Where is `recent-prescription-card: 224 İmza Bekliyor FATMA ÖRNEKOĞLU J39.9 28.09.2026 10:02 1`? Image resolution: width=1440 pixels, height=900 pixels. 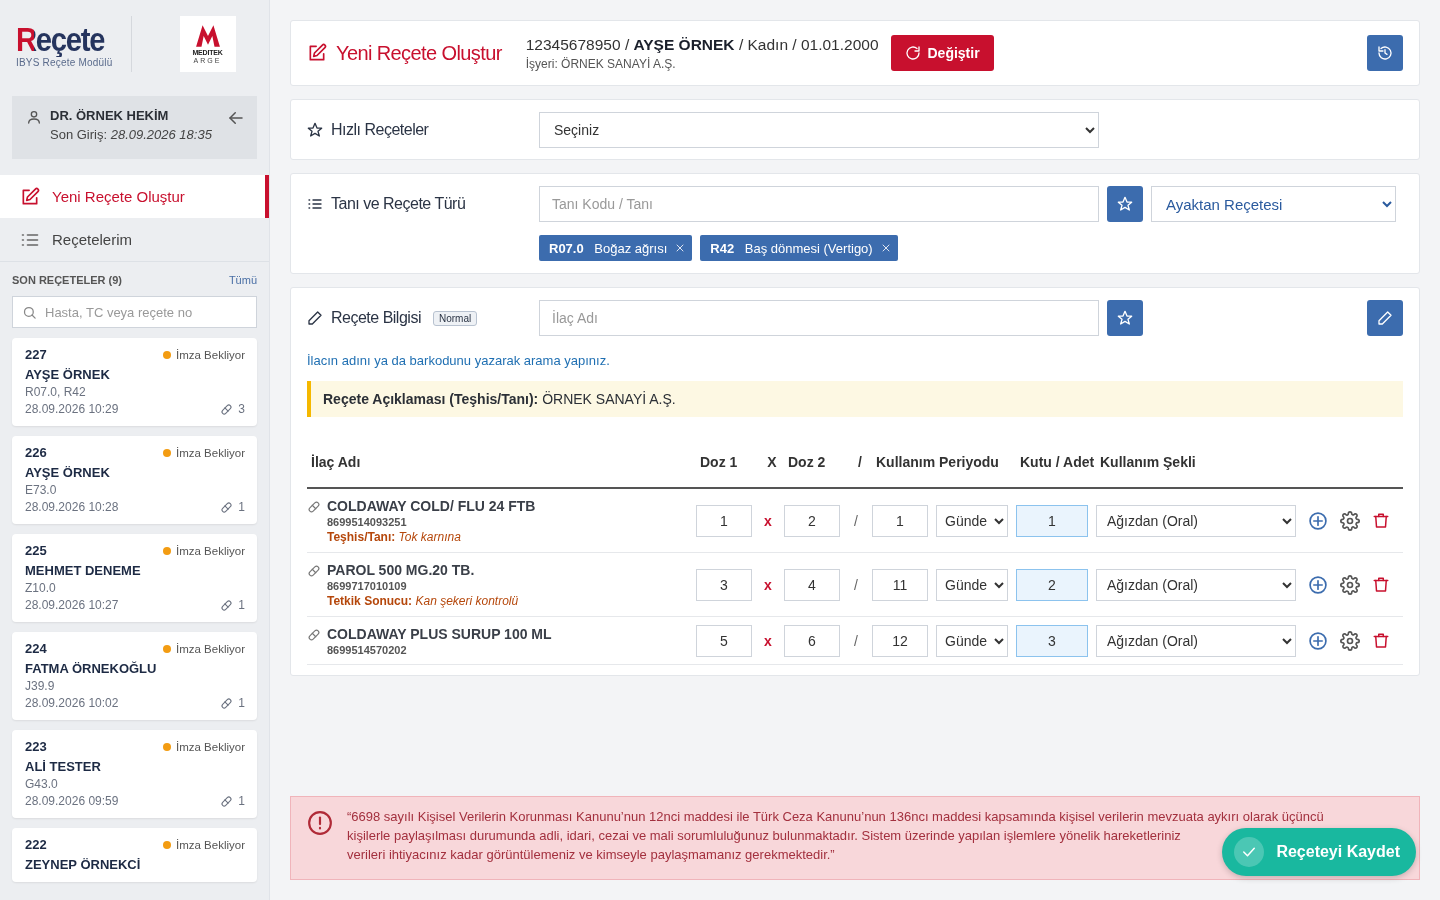 recent-prescription-card: 224 İmza Bekliyor FATMA ÖRNEKOĞLU J39.9 28.09.2026 10:02 1 is located at coordinates (134, 676).